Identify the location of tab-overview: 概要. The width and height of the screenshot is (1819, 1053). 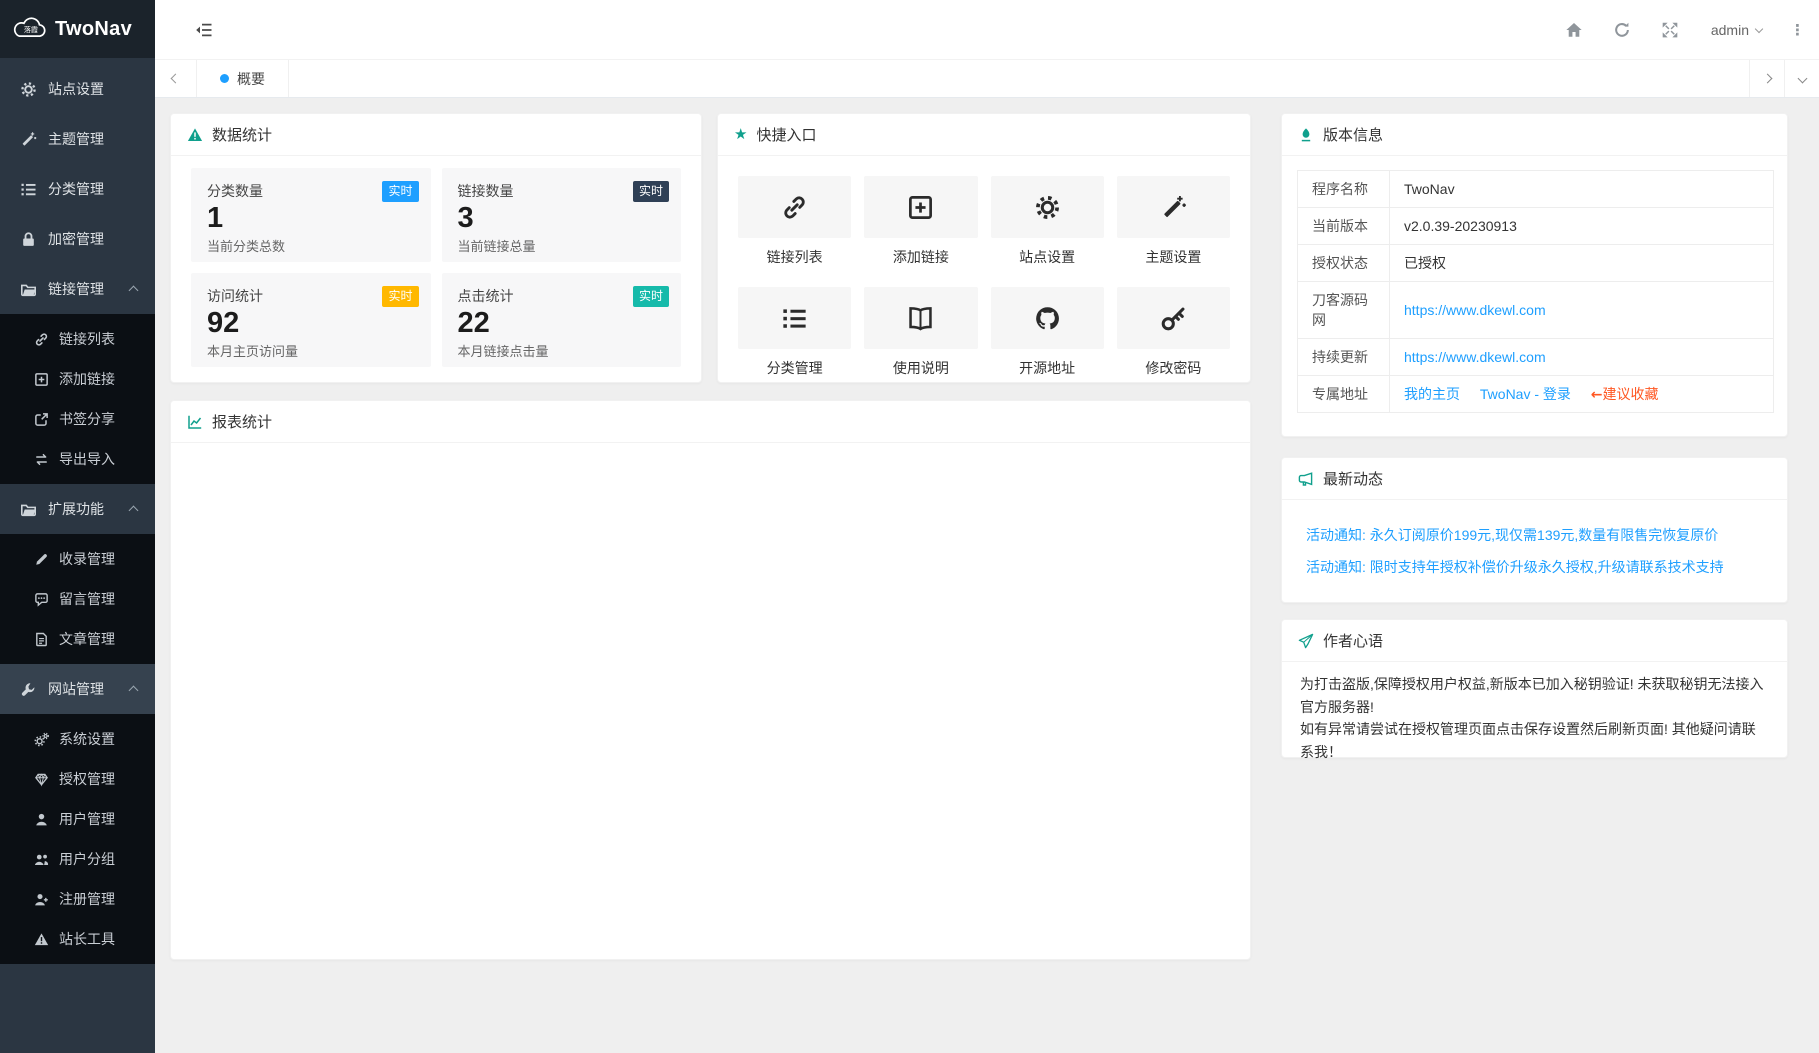
(243, 78).